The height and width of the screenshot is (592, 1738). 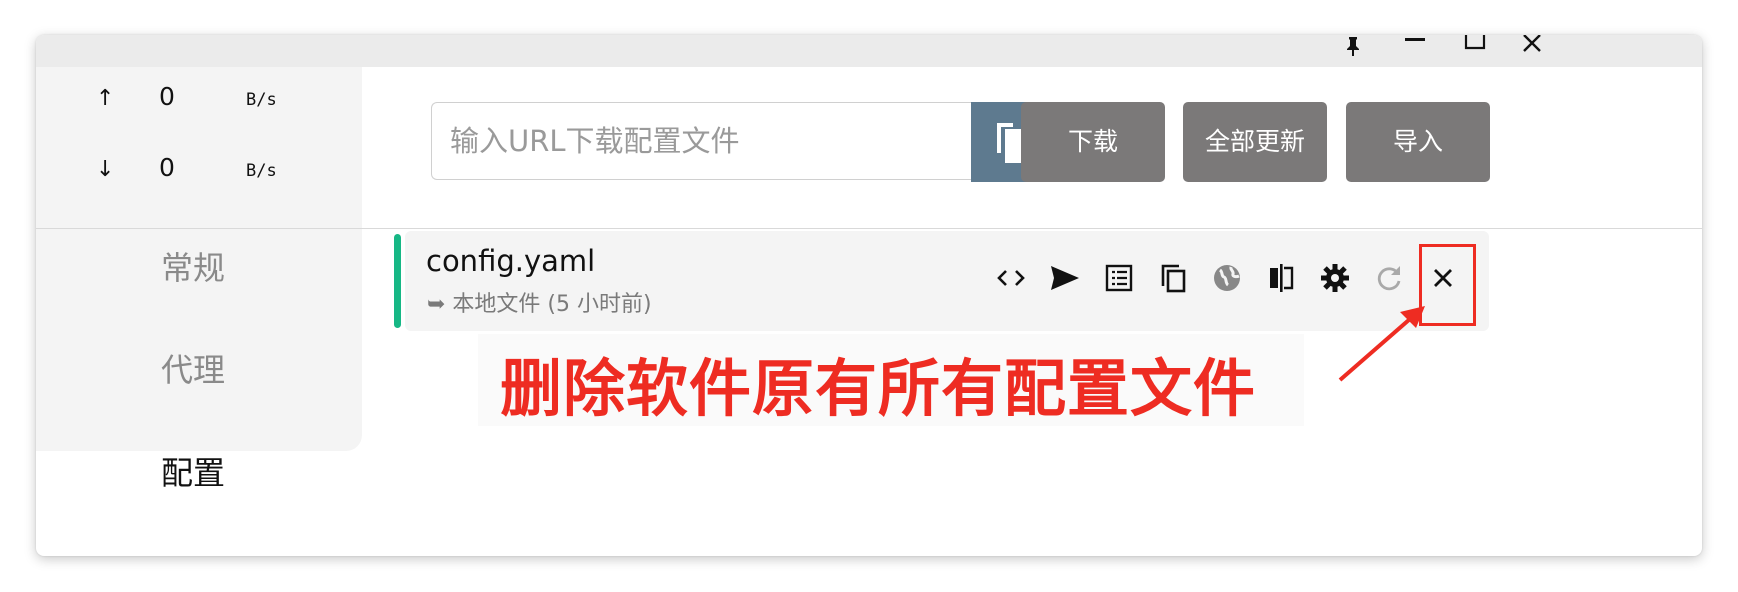 What do you see at coordinates (105, 98) in the screenshot?
I see `upload-arrow-icon: ↑` at bounding box center [105, 98].